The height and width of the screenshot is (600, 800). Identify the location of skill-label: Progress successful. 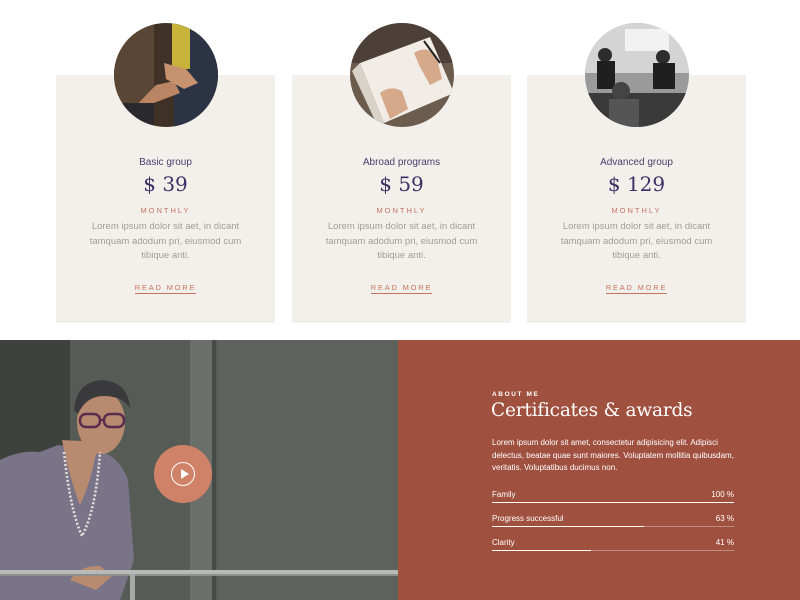
(528, 518).